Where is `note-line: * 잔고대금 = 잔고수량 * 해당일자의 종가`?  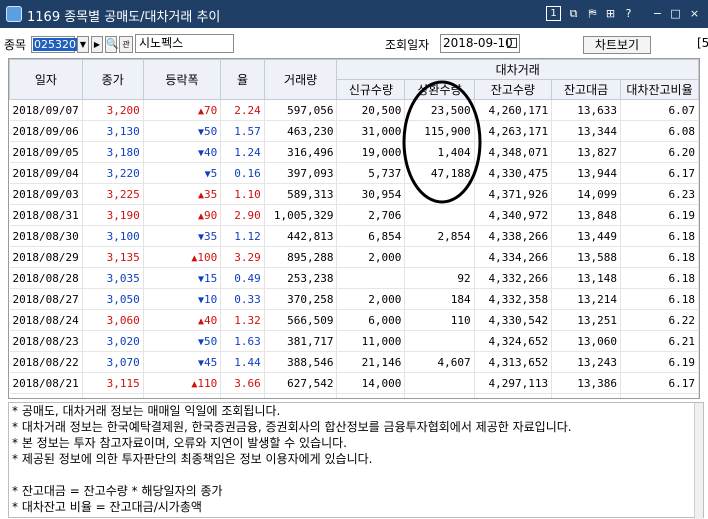 note-line: * 잔고대금 = 잔고수량 * 해당일자의 종가 is located at coordinates (117, 491).